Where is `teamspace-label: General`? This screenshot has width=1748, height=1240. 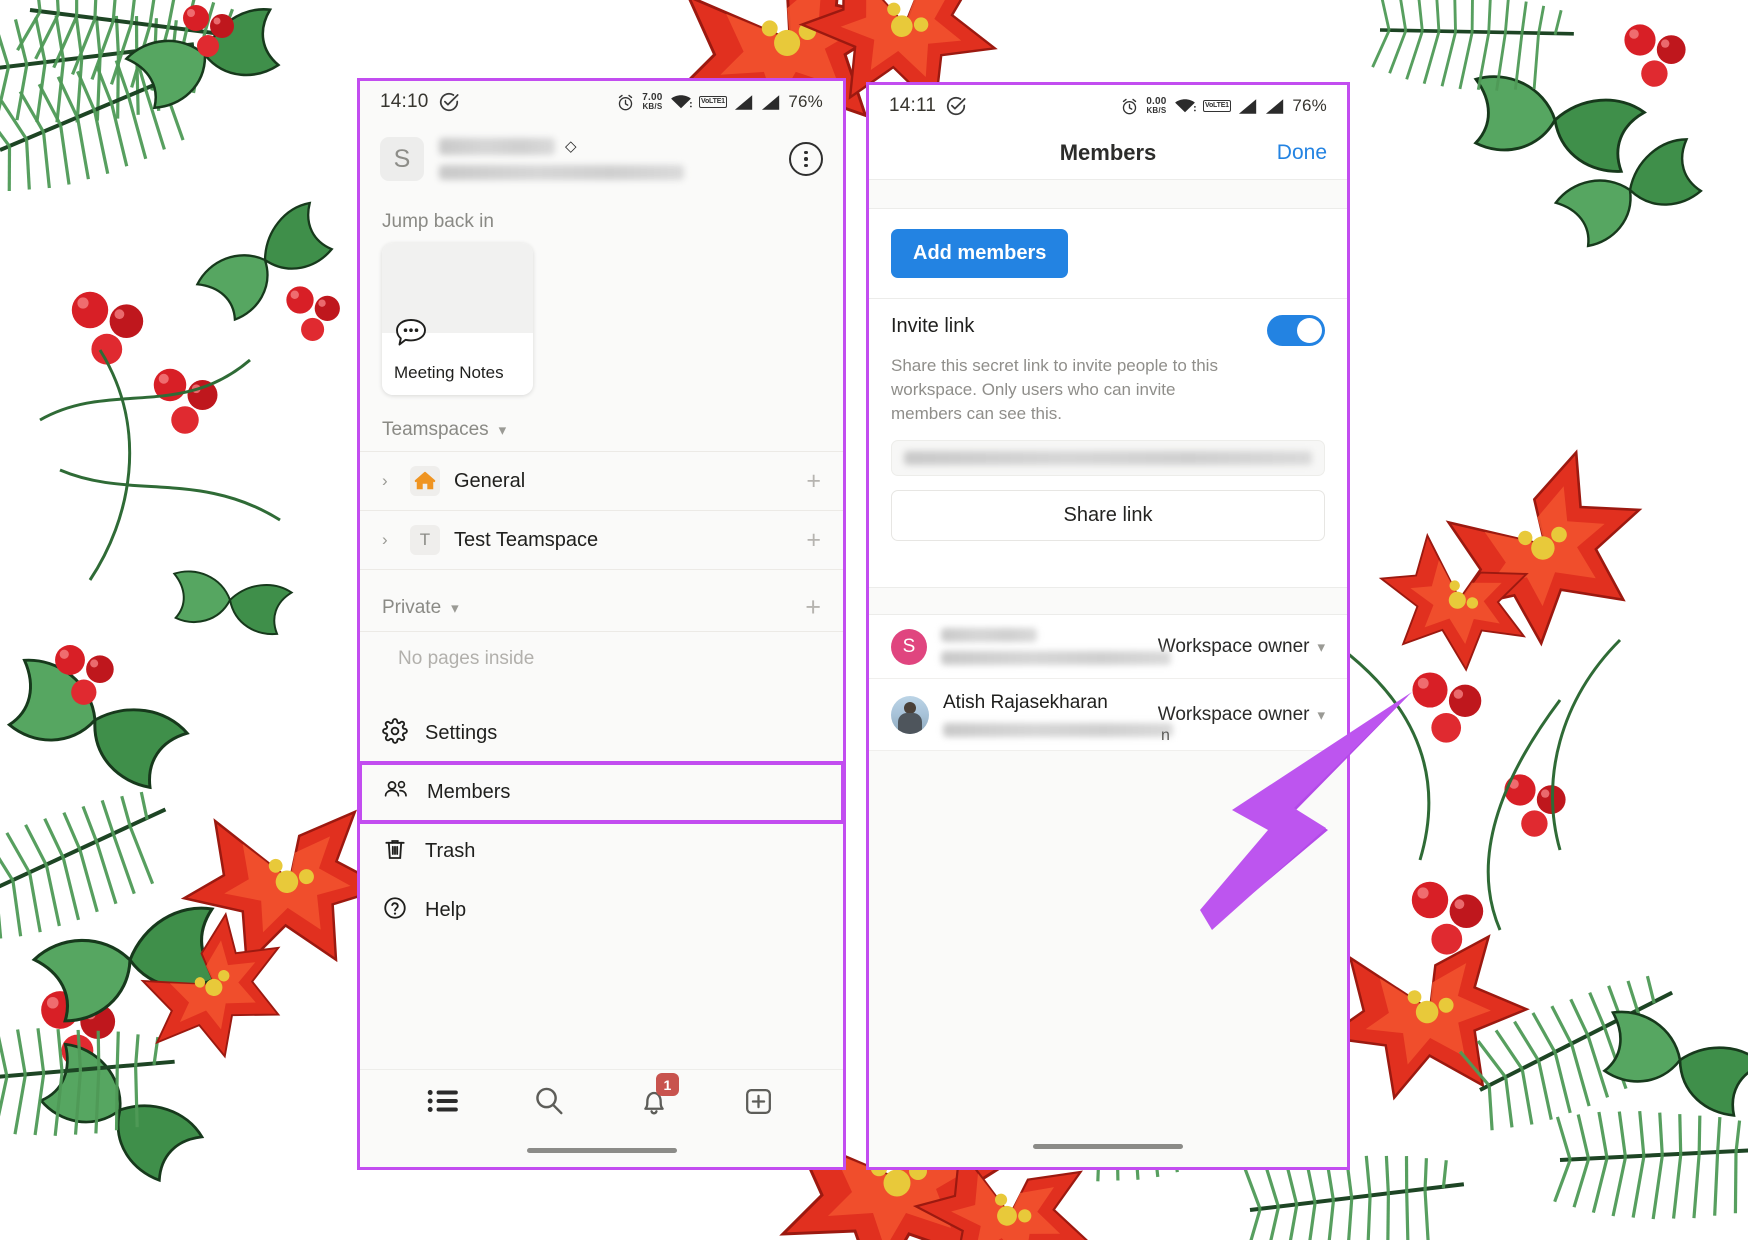 teamspace-label: General is located at coordinates (490, 480).